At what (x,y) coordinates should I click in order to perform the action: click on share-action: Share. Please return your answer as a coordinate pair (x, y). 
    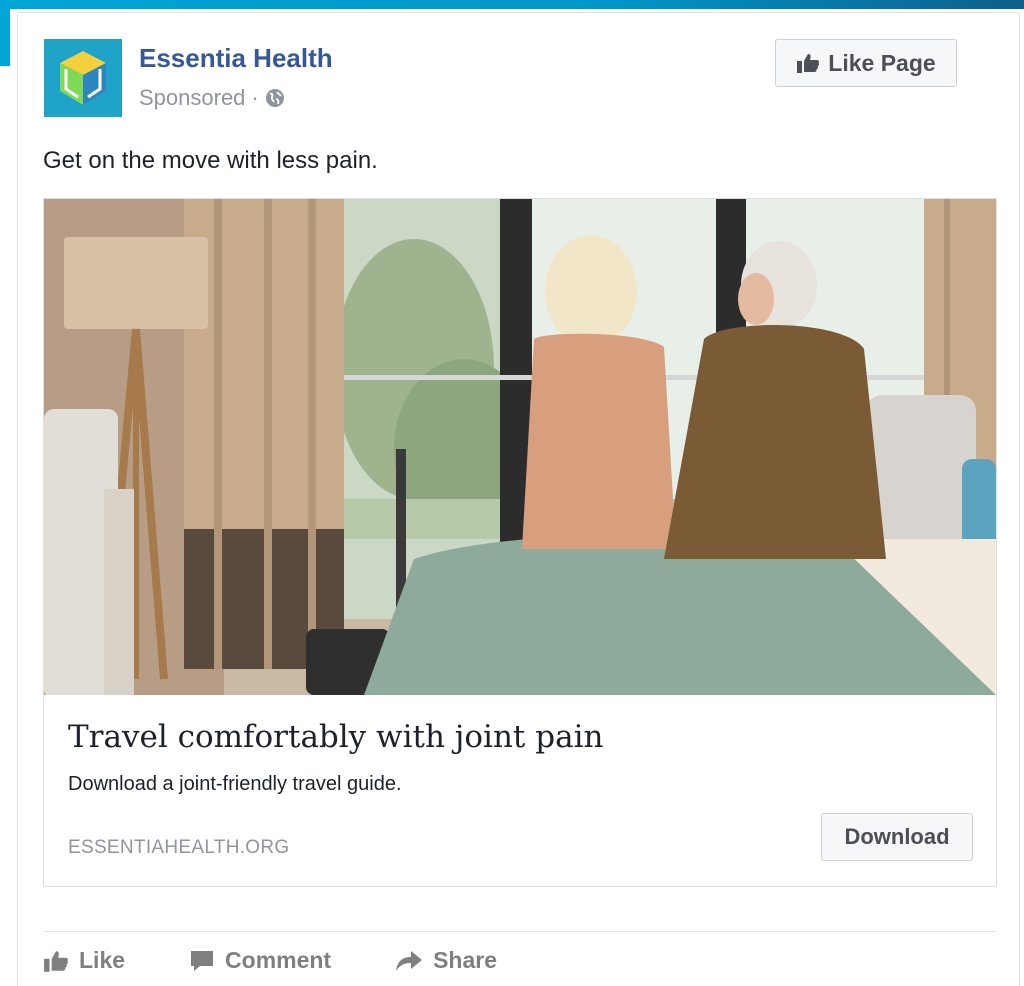
    Looking at the image, I should click on (446, 960).